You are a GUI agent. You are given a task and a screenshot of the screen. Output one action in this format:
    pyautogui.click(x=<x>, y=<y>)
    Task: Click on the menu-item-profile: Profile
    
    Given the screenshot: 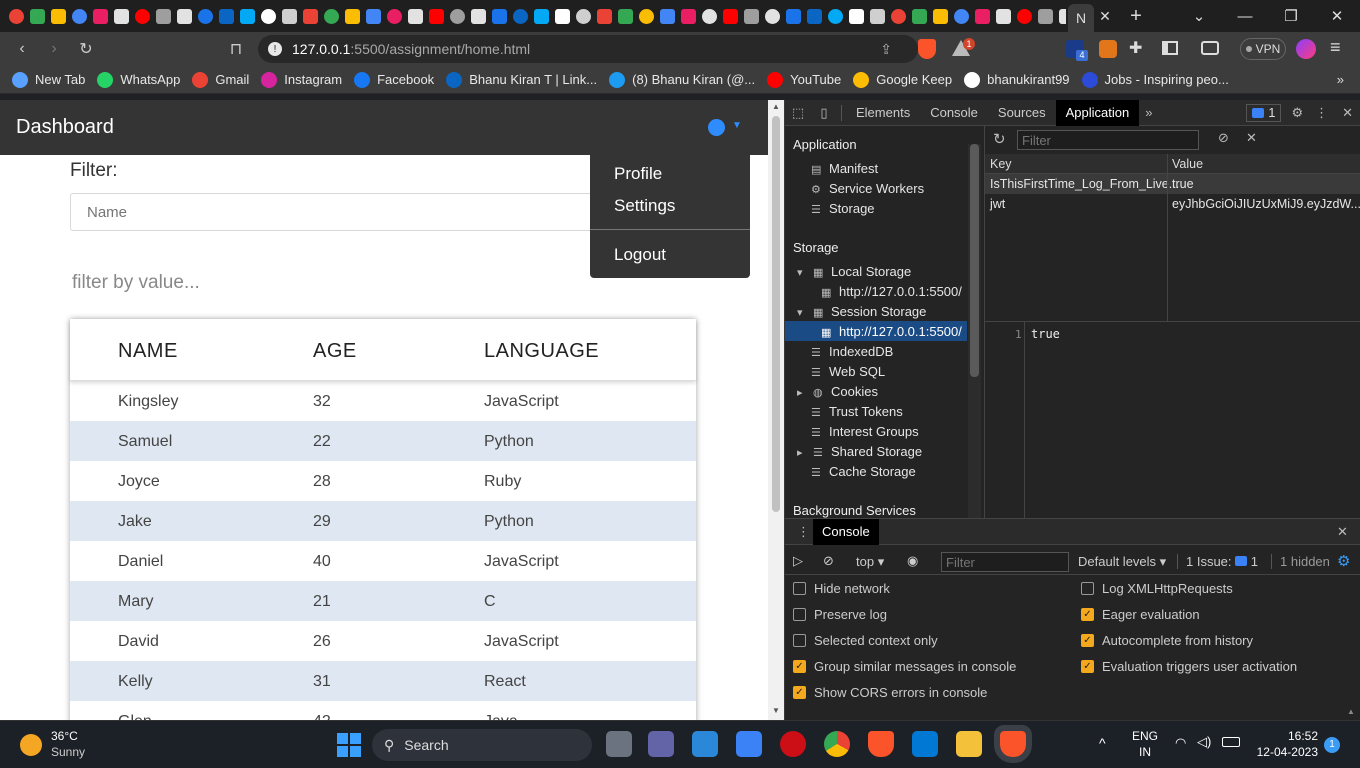 What is the action you would take?
    pyautogui.click(x=638, y=174)
    